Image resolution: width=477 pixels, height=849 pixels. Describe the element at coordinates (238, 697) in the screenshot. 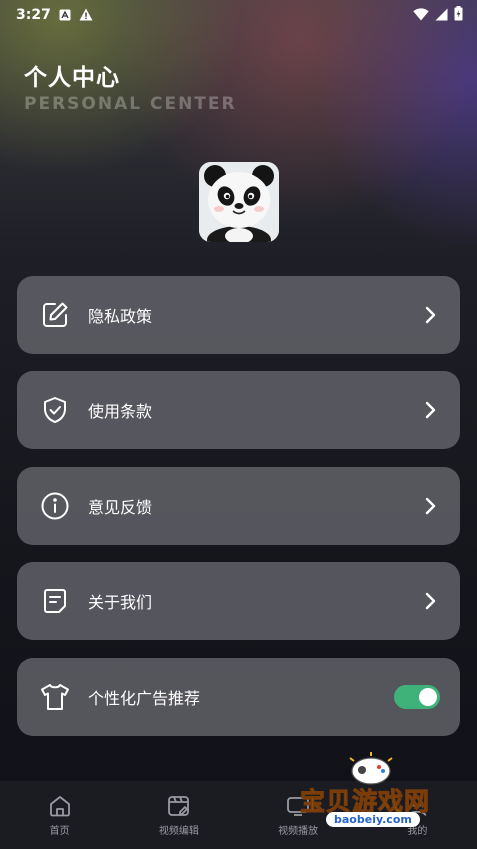

I see `menu-item-personalized-ads: 个性化广告推荐` at that location.